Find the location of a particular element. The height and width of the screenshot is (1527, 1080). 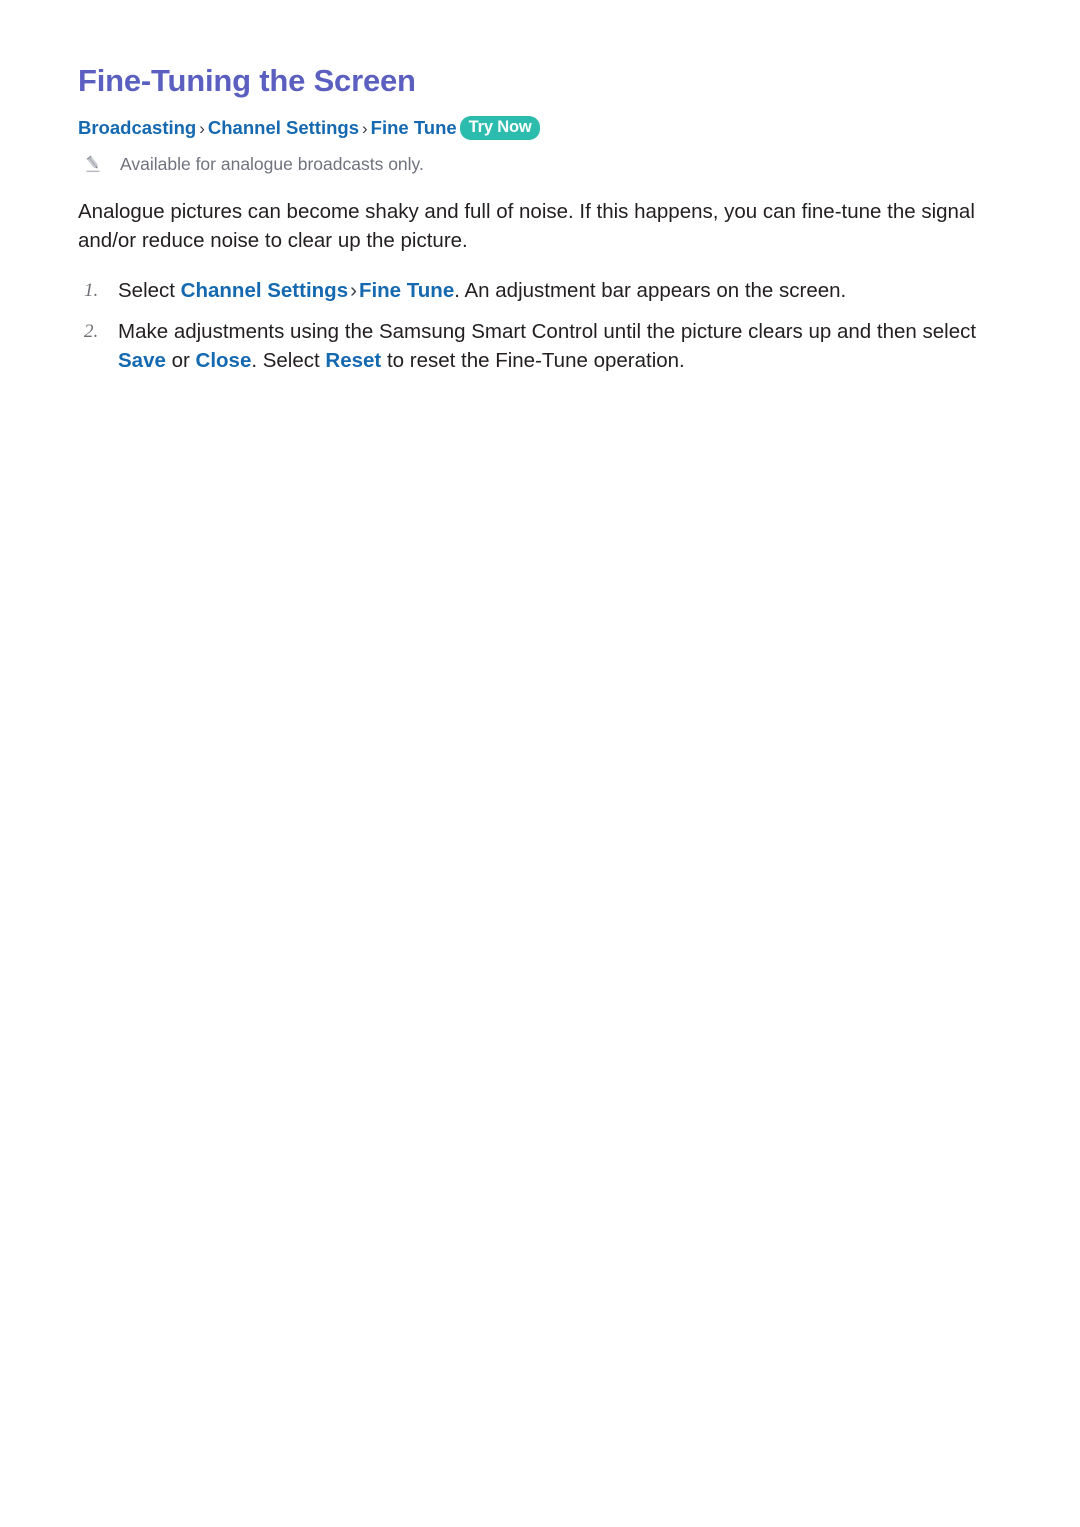

step1-link-channel-settings: Channel Settings is located at coordinates (264, 290).